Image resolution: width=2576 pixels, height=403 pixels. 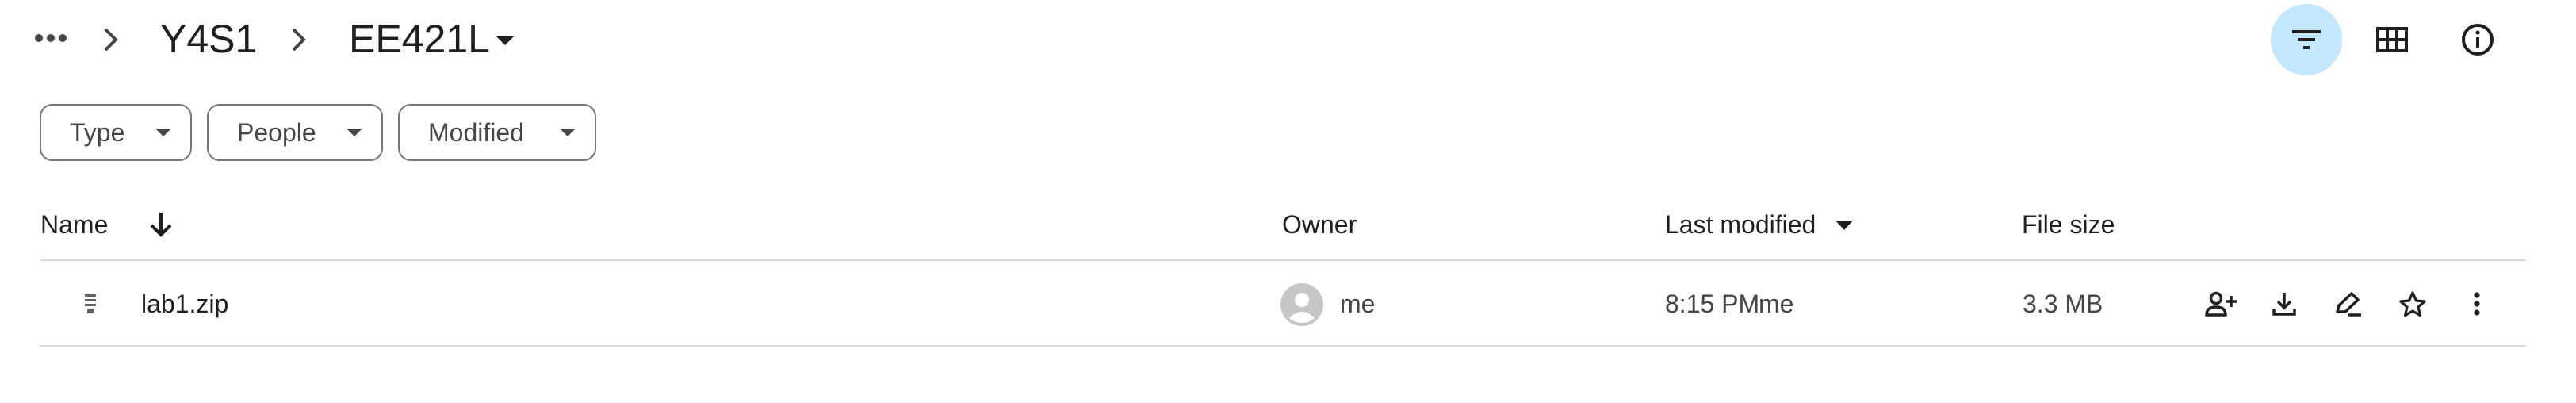 I want to click on modified-filter-chip: Modified, so click(x=497, y=132).